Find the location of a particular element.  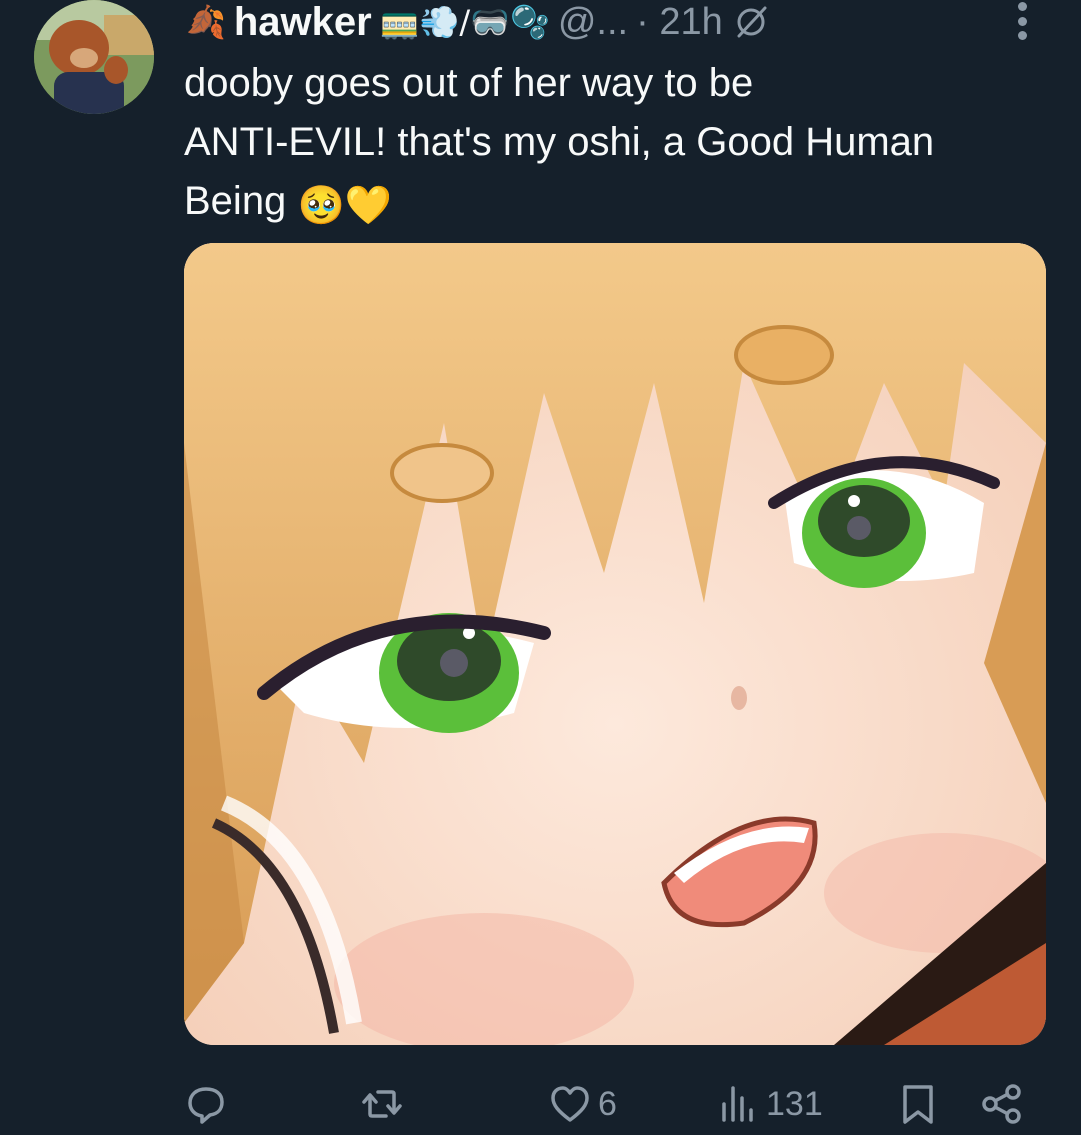

retweet-icon is located at coordinates (382, 1104).